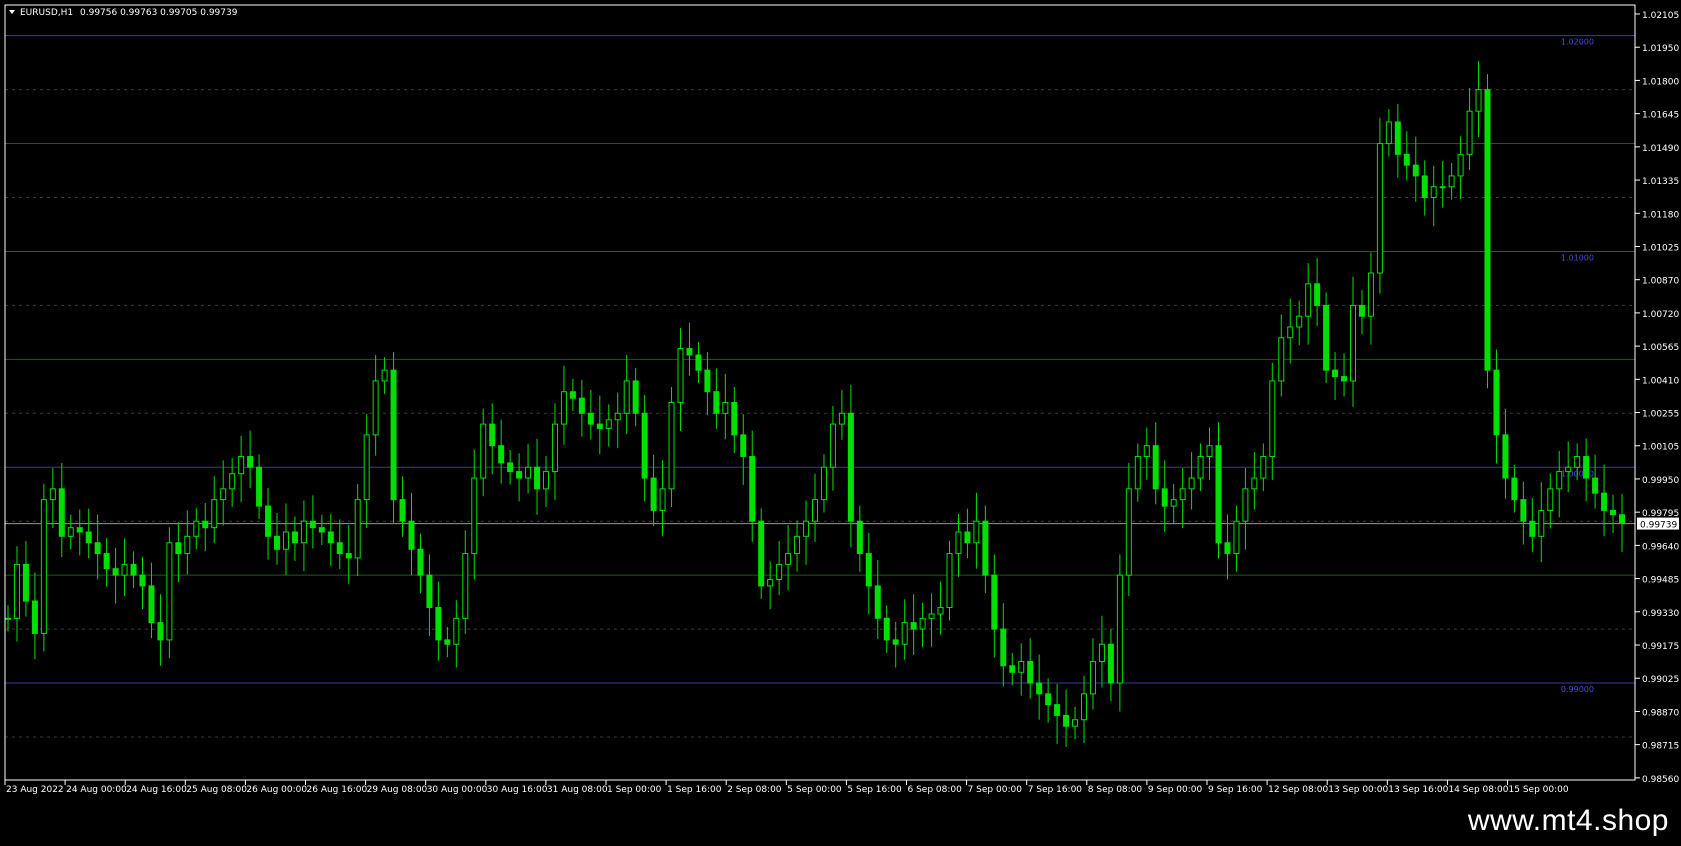 The image size is (1681, 846). What do you see at coordinates (1539, 790) in the screenshot?
I see `time-tick-label: 15 Sep 00:00` at bounding box center [1539, 790].